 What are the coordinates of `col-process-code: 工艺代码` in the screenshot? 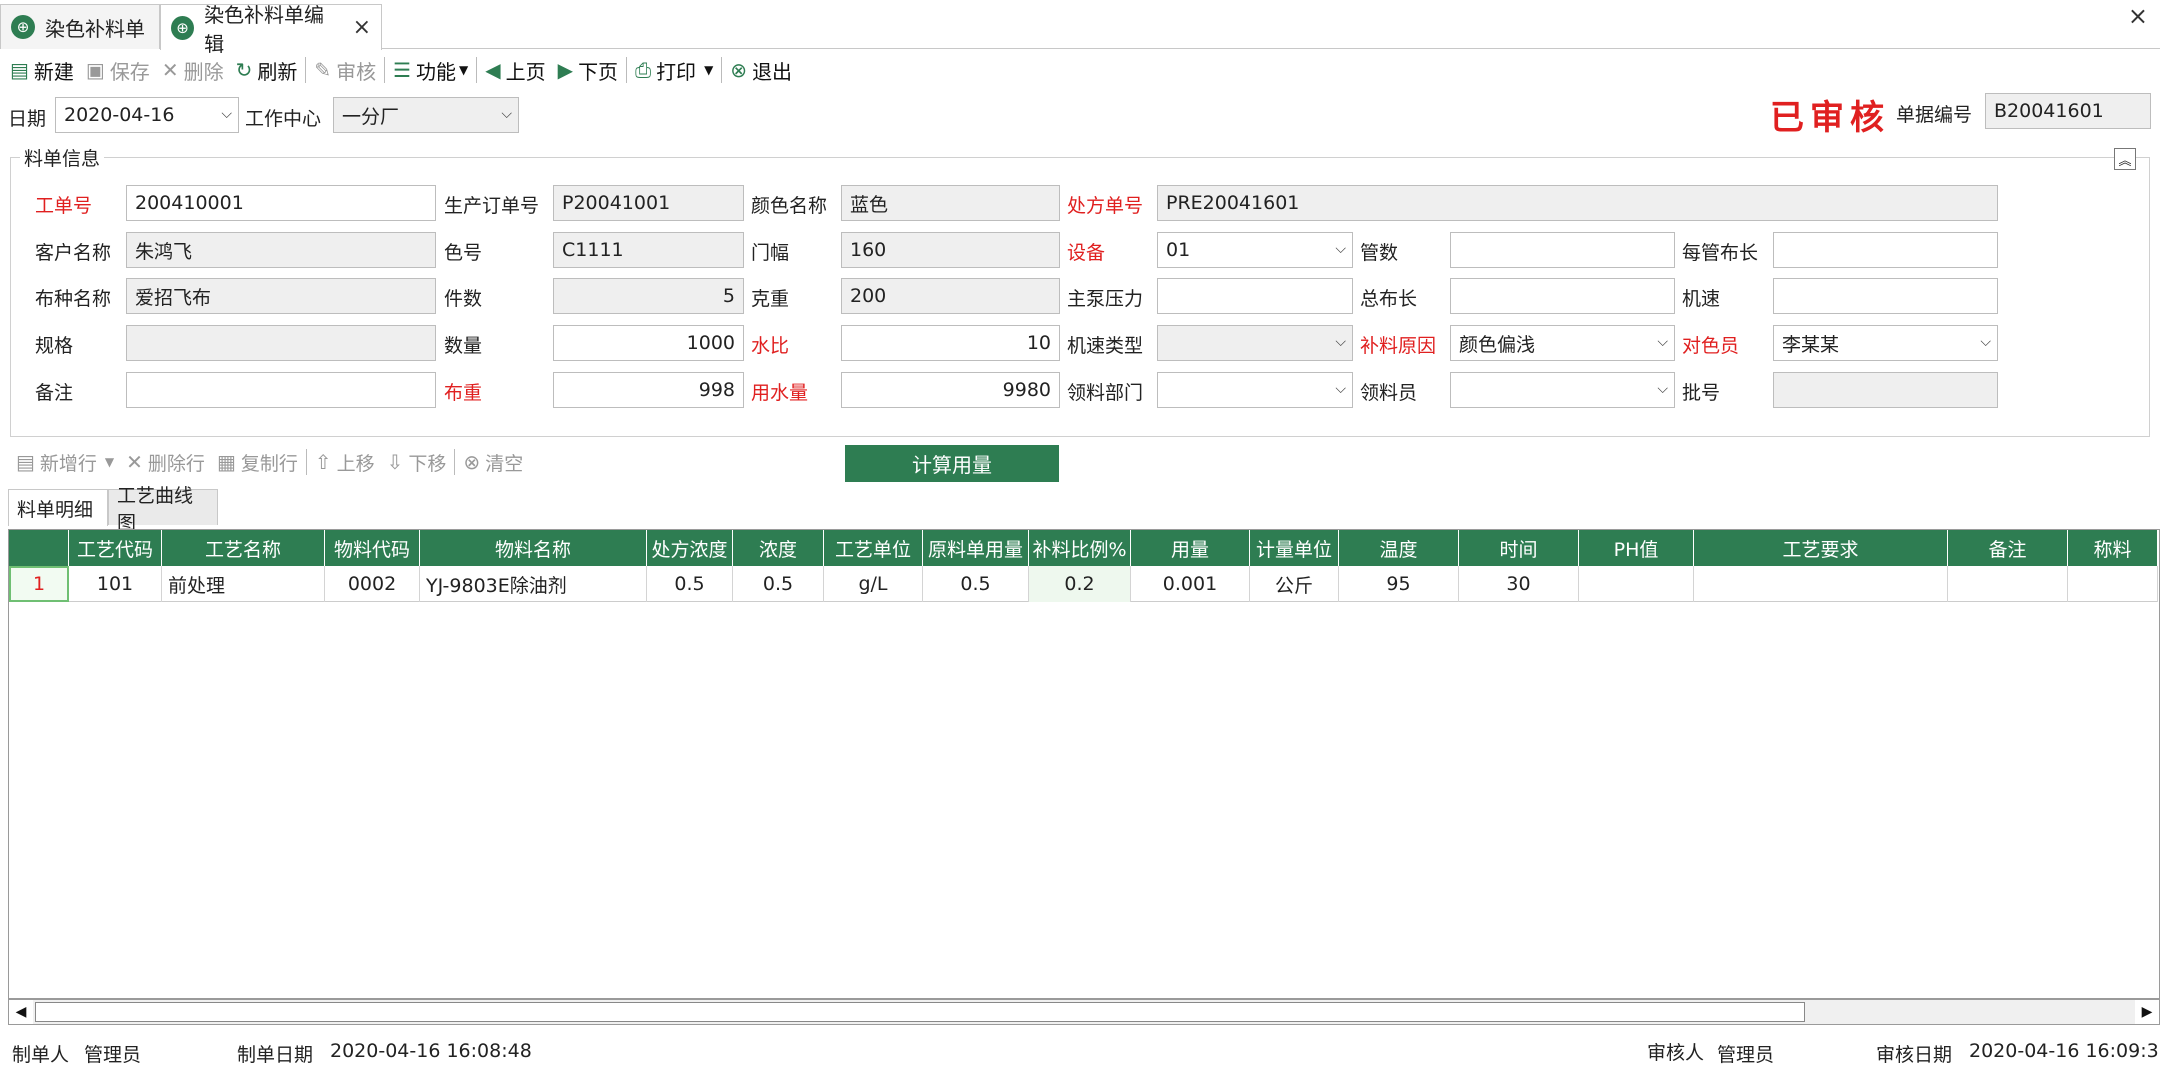 It's located at (115, 548).